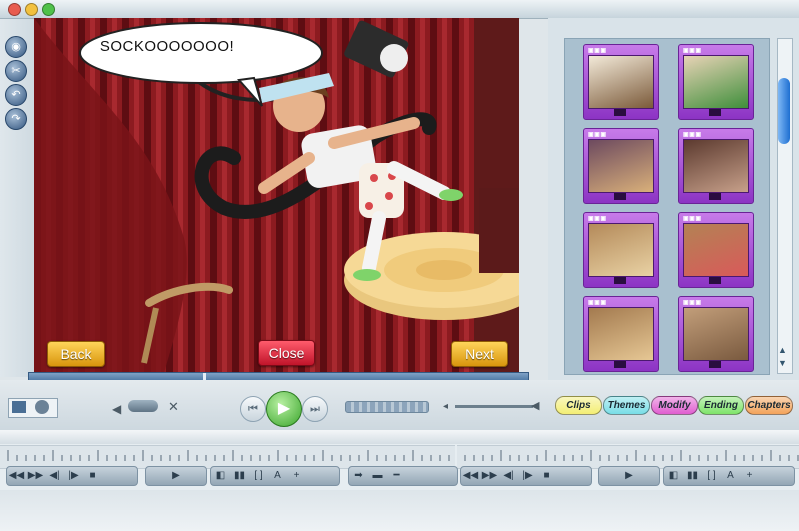 The height and width of the screenshot is (531, 799). I want to click on frame-icon: [ ], so click(258, 476).